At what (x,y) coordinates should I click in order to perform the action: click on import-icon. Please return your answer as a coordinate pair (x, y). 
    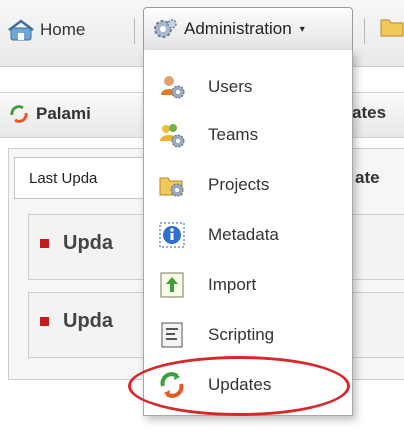
    Looking at the image, I should click on (172, 285).